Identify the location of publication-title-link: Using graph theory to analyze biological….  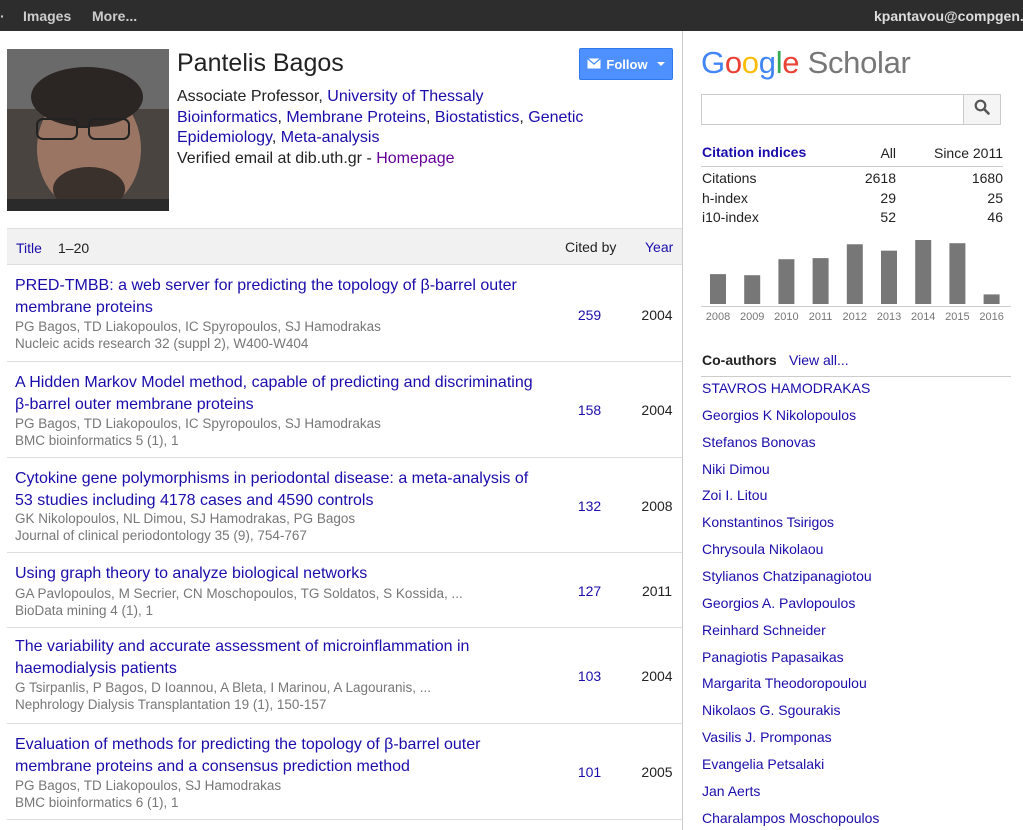
(275, 574).